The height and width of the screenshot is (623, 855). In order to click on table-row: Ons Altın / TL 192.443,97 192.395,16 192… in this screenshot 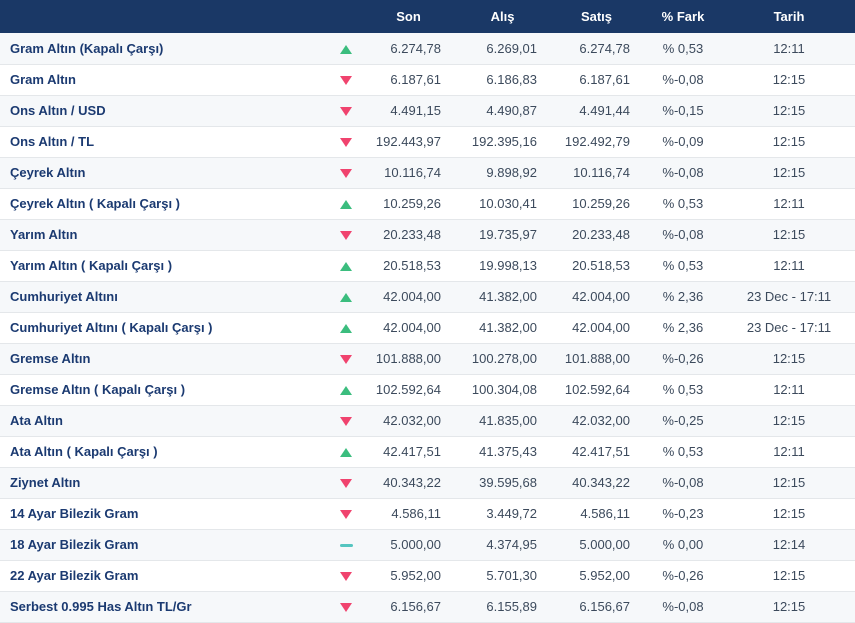, I will do `click(427, 141)`.